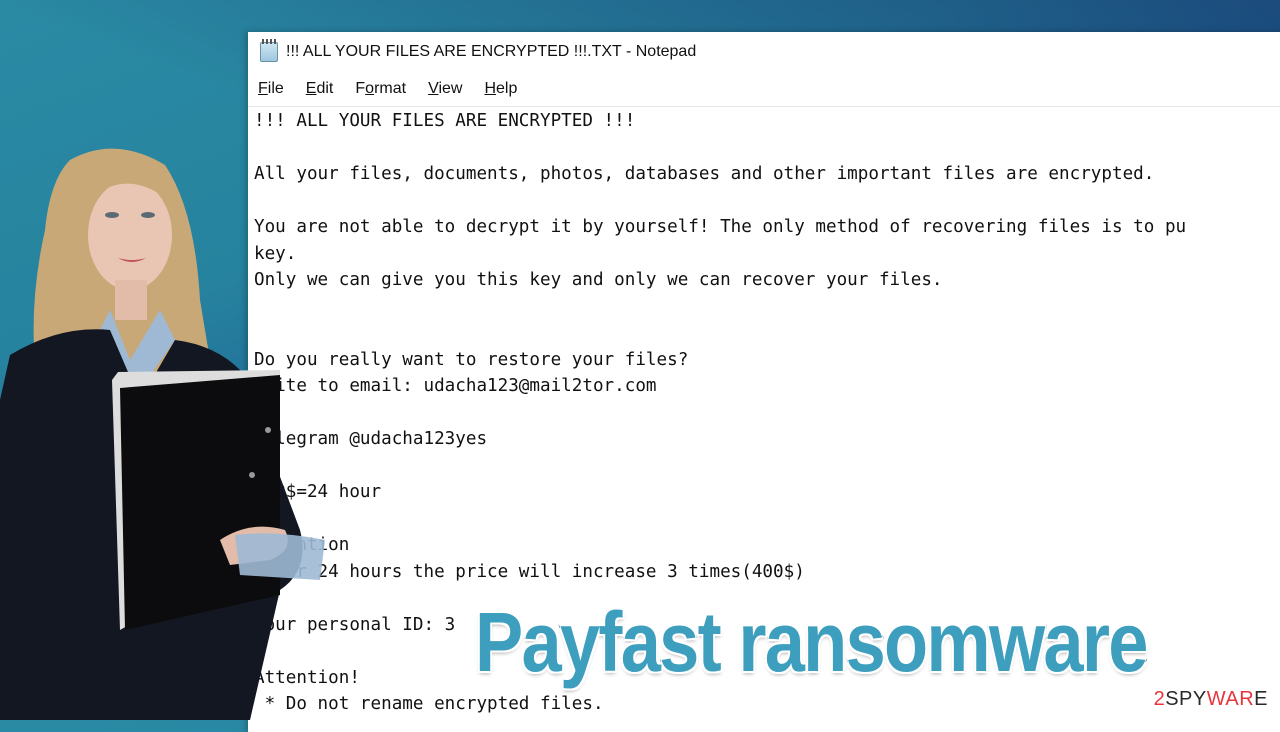  Describe the element at coordinates (767, 545) in the screenshot. I see `text-line: Attention` at that location.